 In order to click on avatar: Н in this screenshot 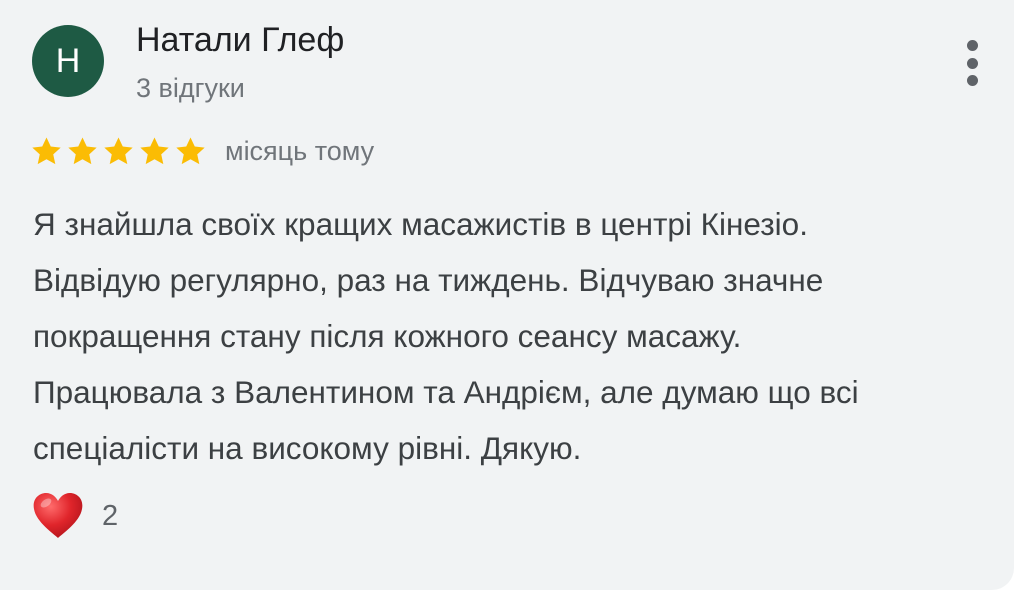, I will do `click(68, 61)`.